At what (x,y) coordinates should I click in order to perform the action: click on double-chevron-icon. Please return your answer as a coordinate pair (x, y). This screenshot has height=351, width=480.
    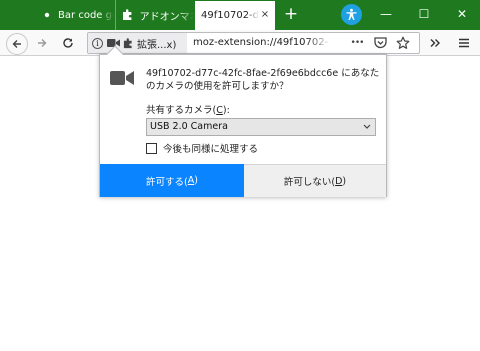
    Looking at the image, I should click on (435, 43).